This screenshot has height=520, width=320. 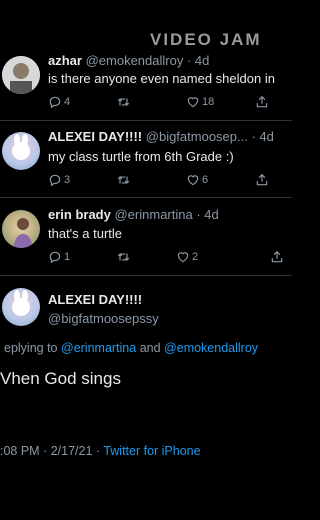 I want to click on display-name-text: ALEXEI DAY!!!!, so click(x=95, y=299).